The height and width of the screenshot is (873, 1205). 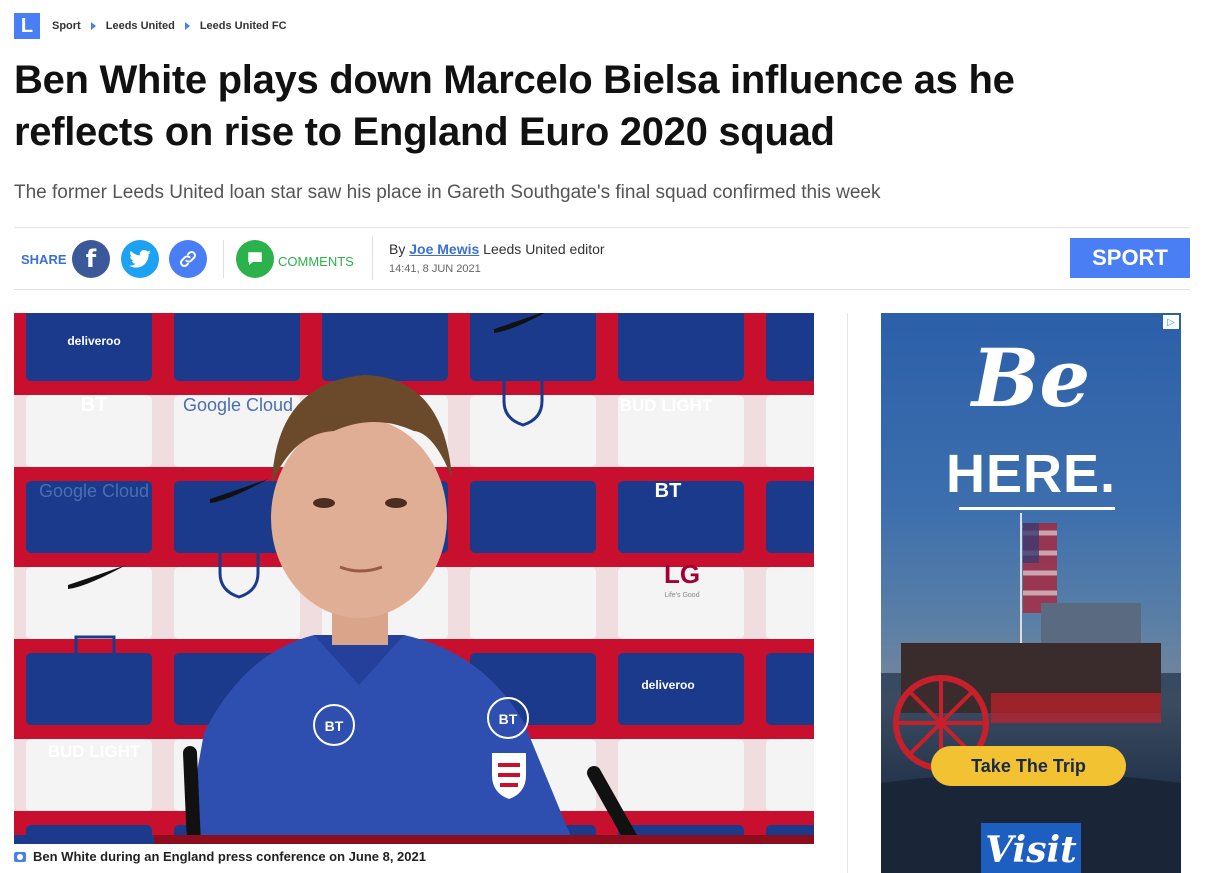 I want to click on ad-choices-icon: ▷, so click(x=1171, y=322).